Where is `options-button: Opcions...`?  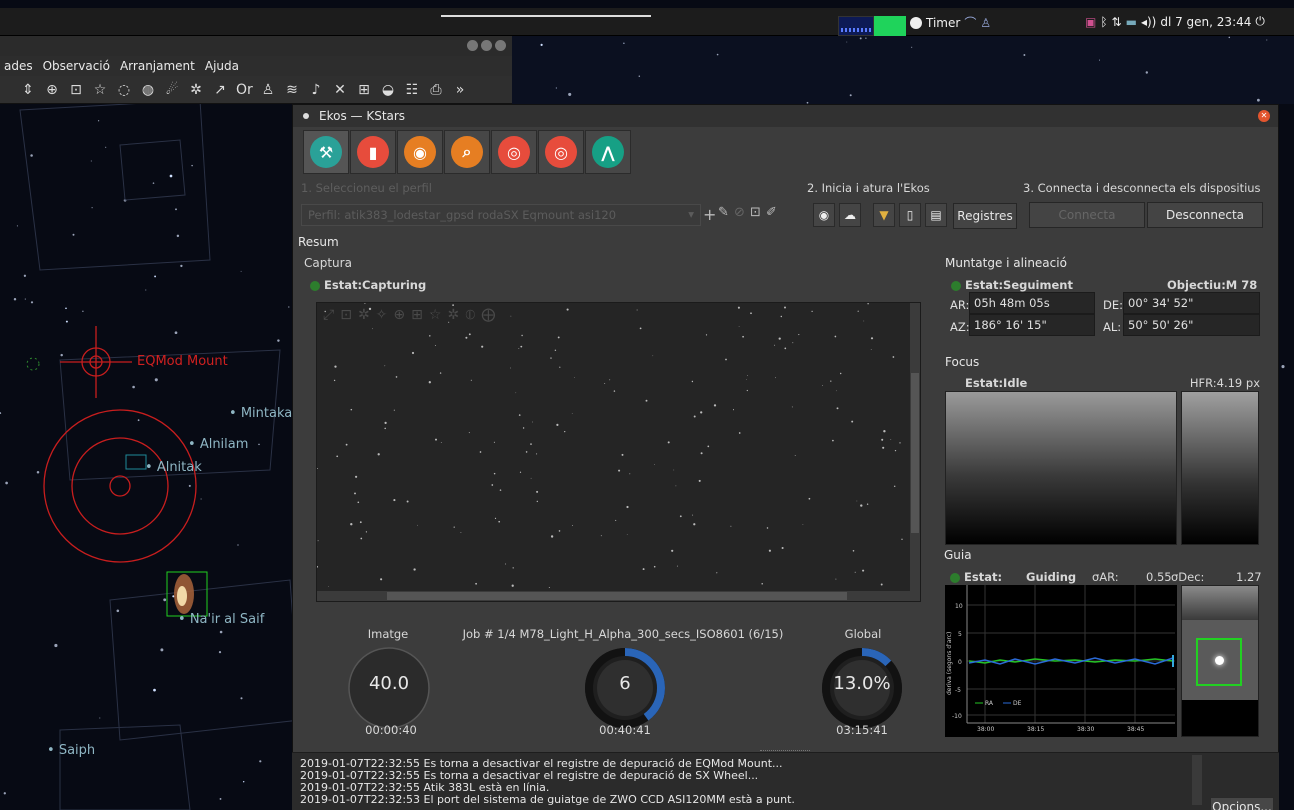
options-button: Opcions... is located at coordinates (1242, 803).